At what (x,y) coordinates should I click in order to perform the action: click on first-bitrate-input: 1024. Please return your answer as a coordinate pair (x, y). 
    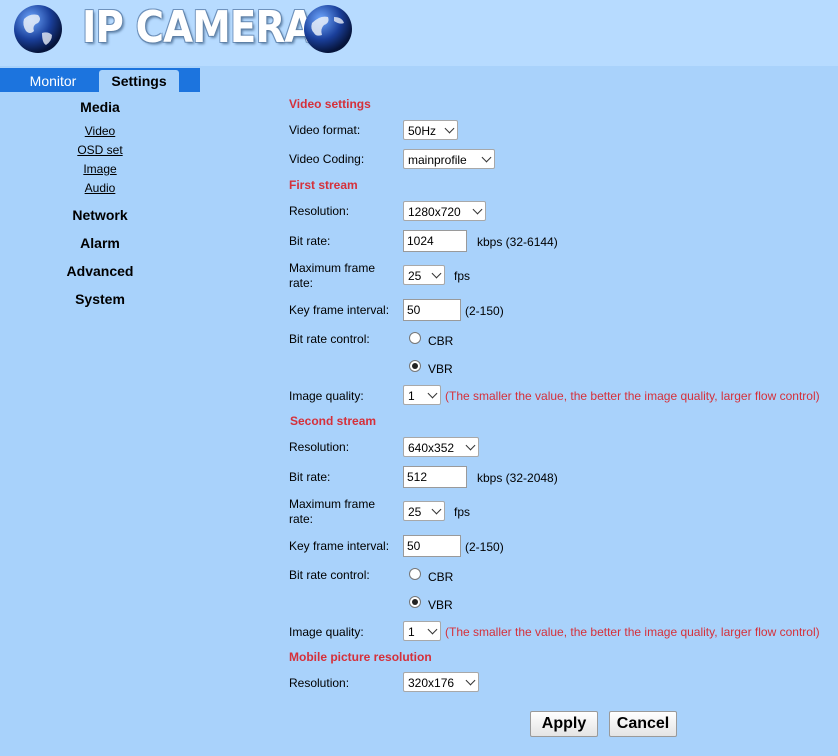
    Looking at the image, I should click on (435, 241).